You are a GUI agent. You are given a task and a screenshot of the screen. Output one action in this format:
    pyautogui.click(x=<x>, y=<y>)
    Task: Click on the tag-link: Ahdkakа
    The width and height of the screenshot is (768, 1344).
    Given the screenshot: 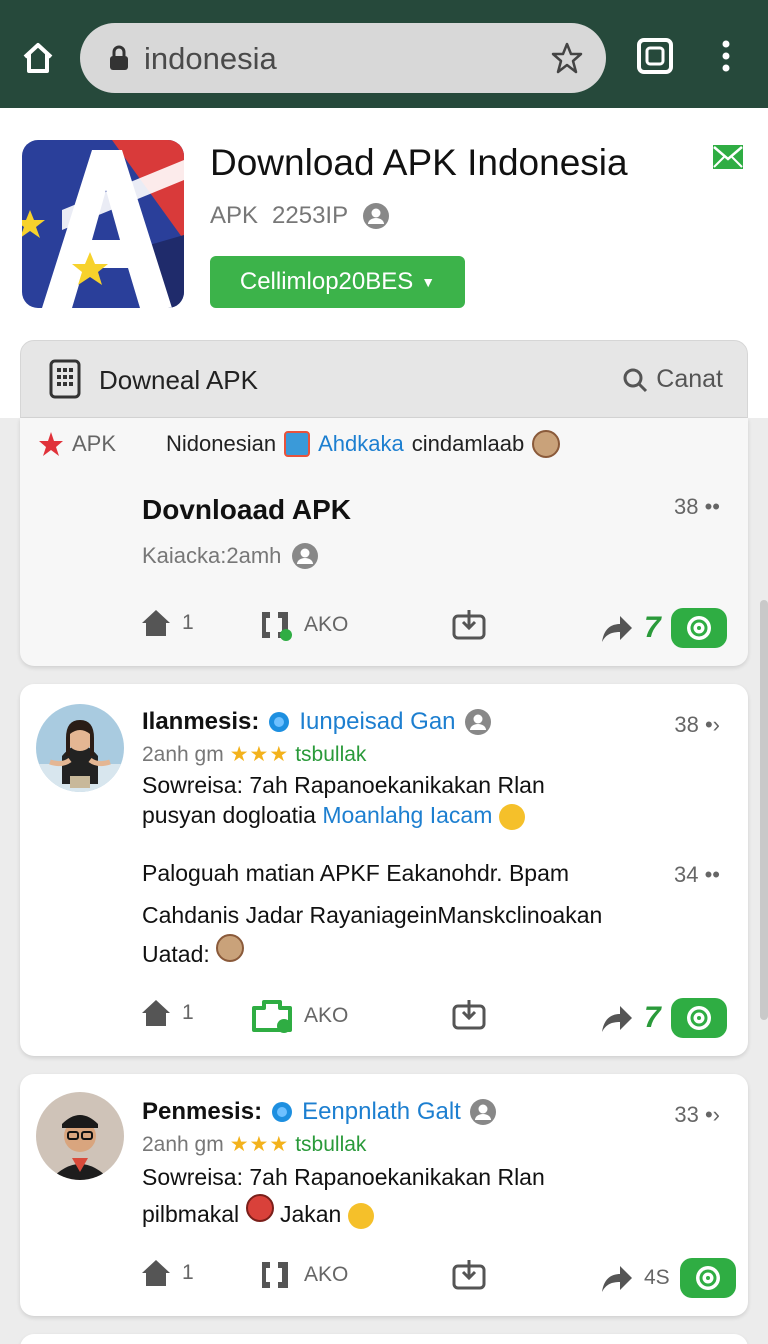 What is the action you would take?
    pyautogui.click(x=361, y=444)
    